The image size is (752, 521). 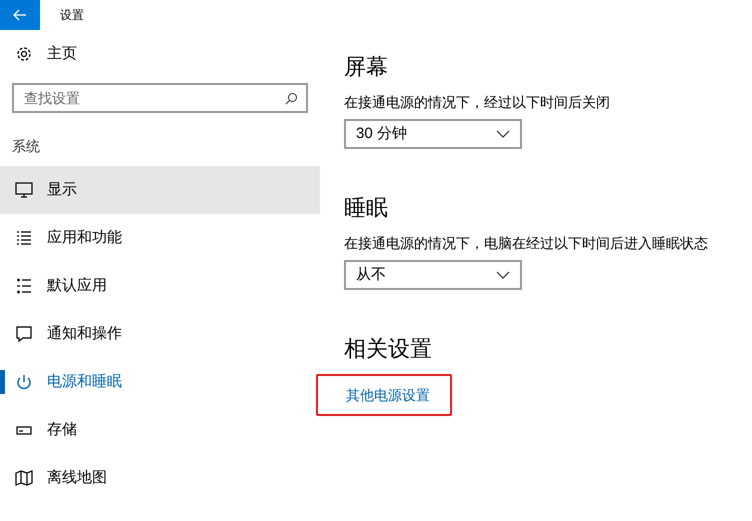 I want to click on nav-item: 电源和睡眠, so click(x=160, y=382).